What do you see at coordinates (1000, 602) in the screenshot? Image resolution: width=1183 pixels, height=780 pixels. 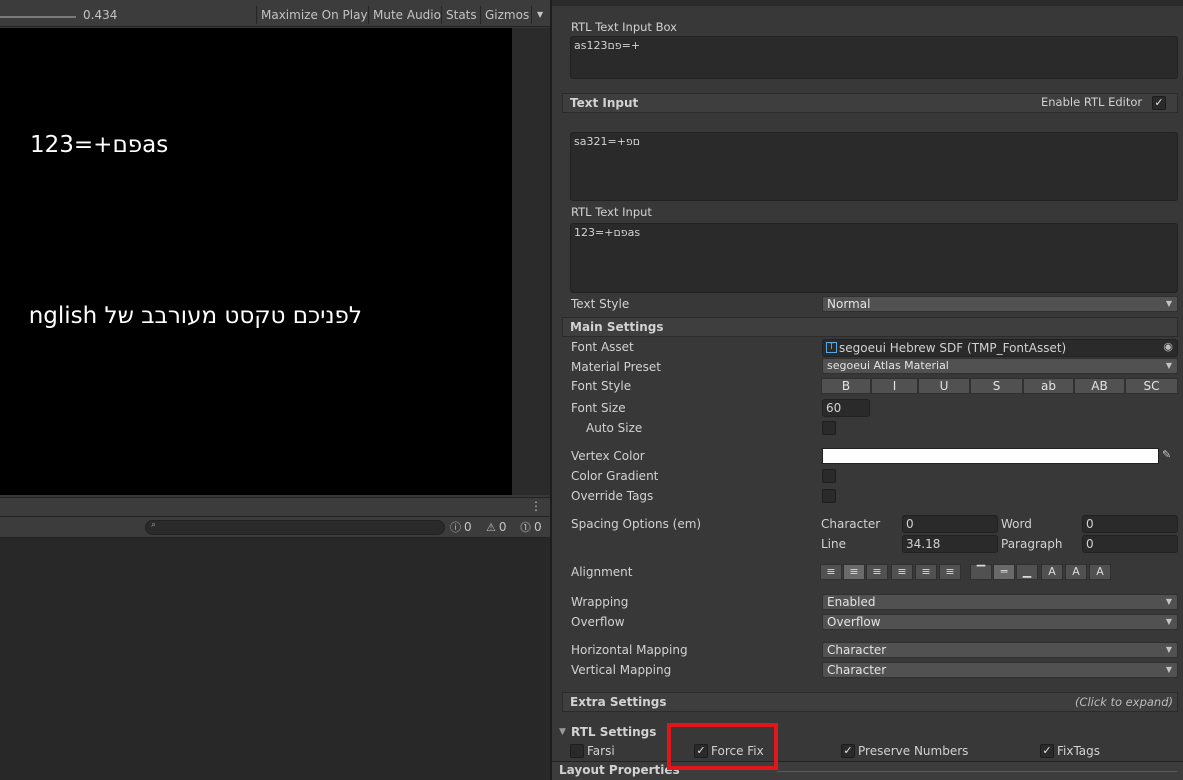 I see `wrapping-dropdown: Enabled ▼` at bounding box center [1000, 602].